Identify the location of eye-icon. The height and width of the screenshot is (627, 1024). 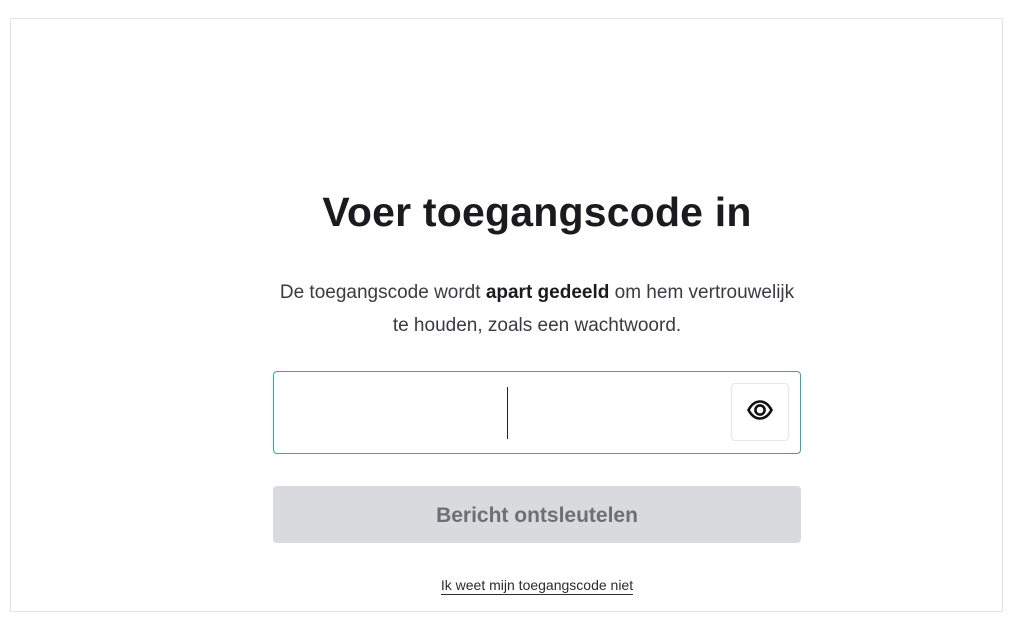
(760, 412).